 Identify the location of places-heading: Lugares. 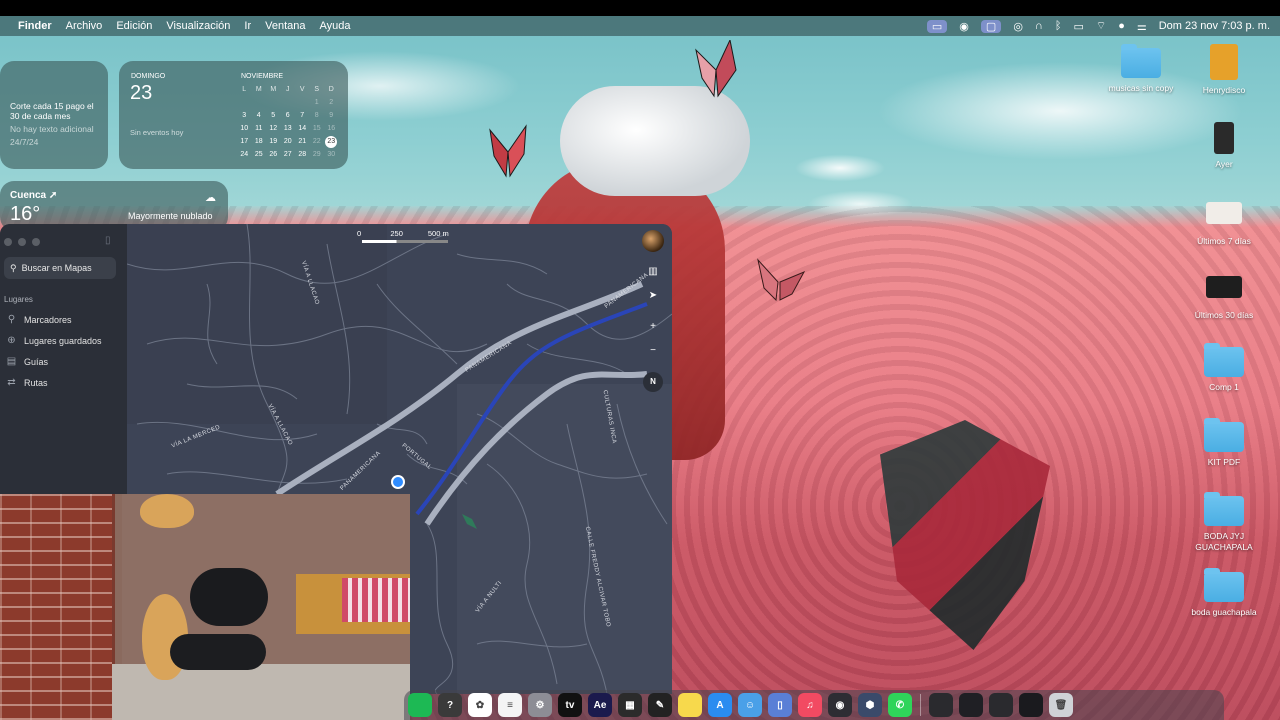
(18, 299).